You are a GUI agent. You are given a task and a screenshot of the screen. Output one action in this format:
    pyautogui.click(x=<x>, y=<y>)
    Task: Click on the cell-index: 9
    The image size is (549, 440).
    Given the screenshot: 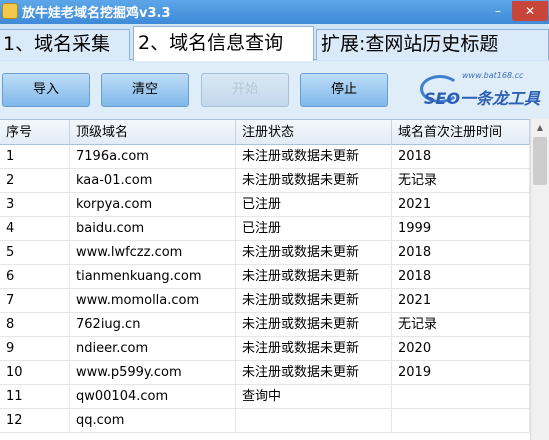 What is the action you would take?
    pyautogui.click(x=35, y=349)
    